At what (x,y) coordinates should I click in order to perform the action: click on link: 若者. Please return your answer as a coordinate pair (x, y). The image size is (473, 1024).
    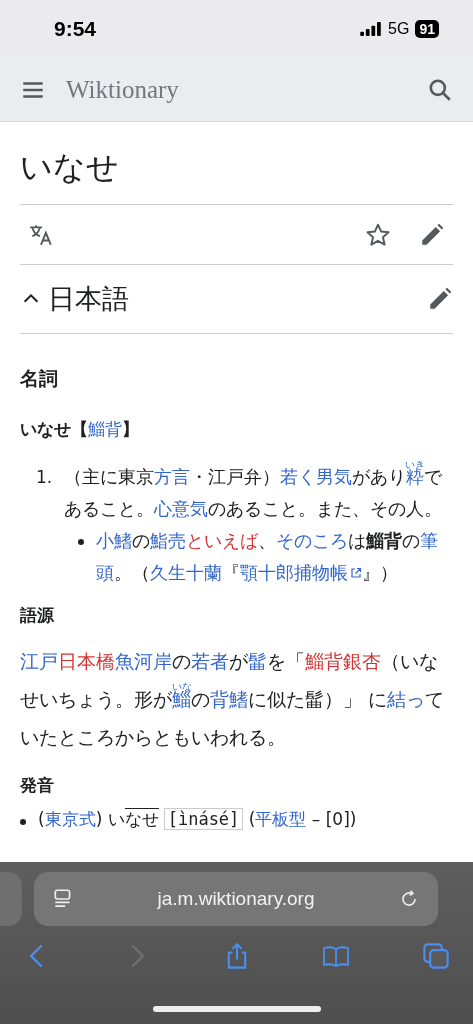
    Looking at the image, I should click on (210, 661).